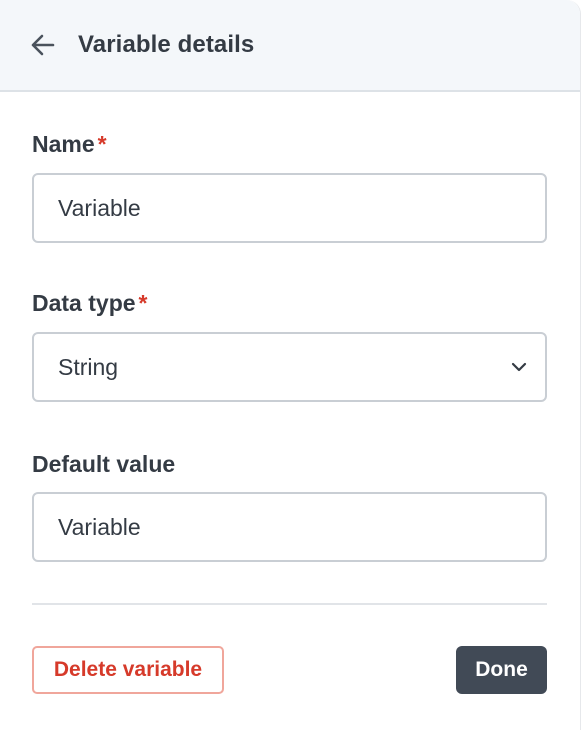 The image size is (585, 730). Describe the element at coordinates (289, 604) in the screenshot. I see `footer-divider` at that location.